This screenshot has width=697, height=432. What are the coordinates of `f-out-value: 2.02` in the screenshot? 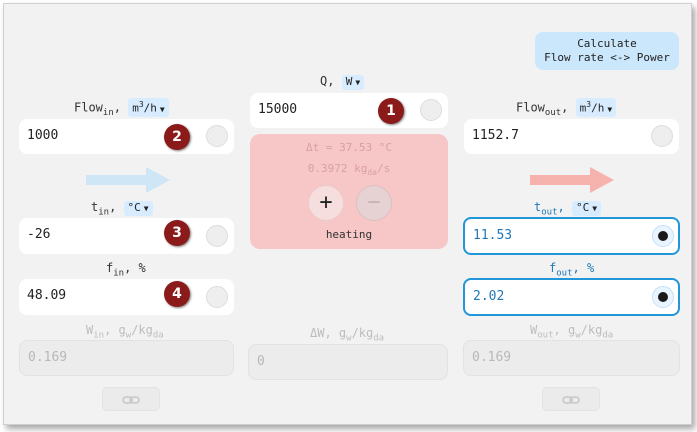 It's located at (489, 296).